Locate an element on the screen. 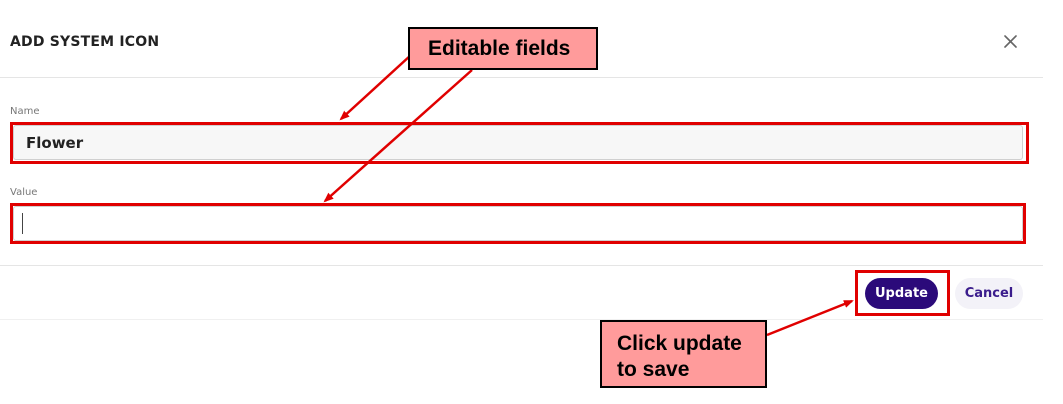  callout-update-line2: to save is located at coordinates (653, 369).